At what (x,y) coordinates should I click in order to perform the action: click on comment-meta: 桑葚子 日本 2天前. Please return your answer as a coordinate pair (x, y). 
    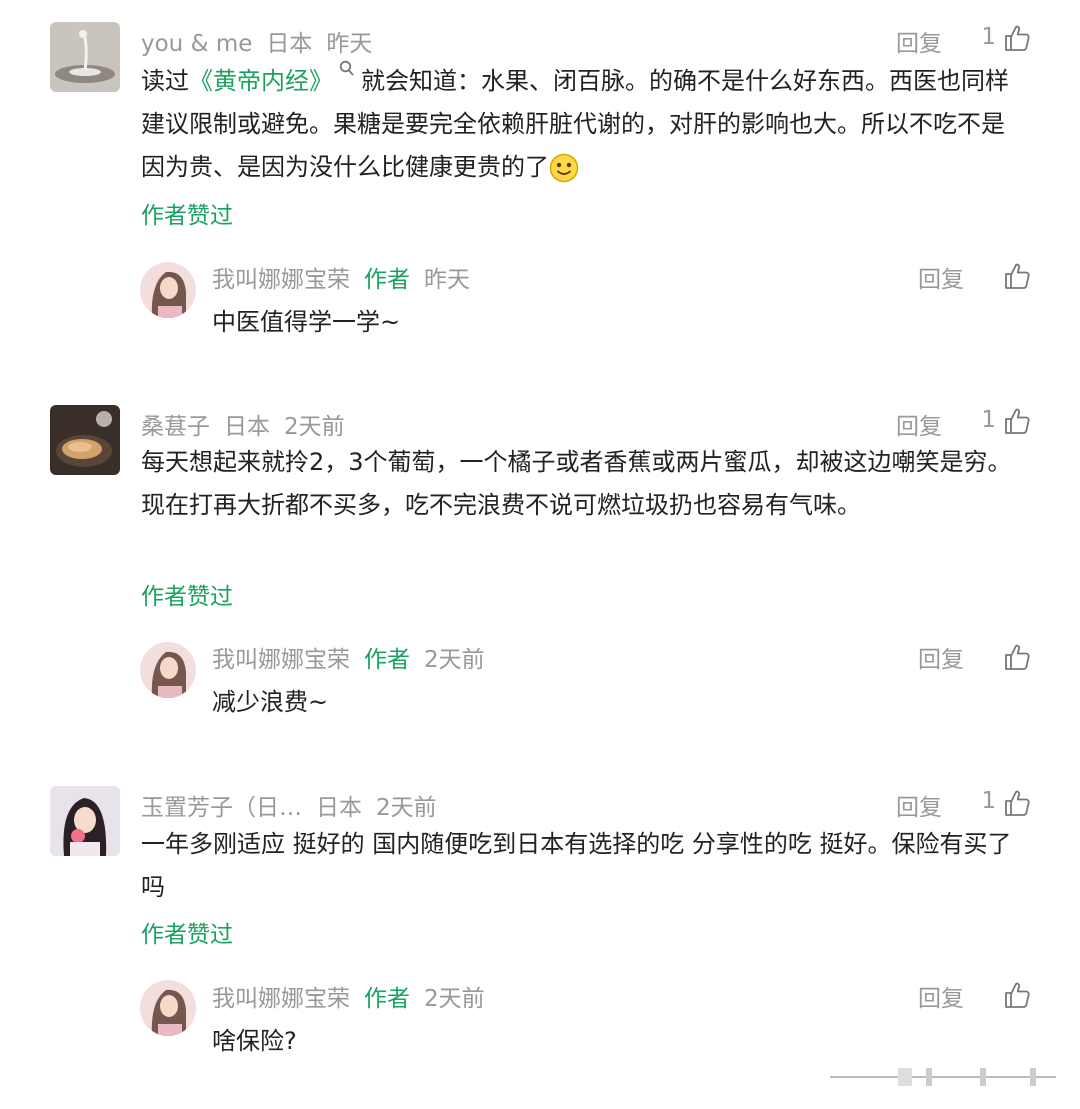
    Looking at the image, I should click on (250, 424).